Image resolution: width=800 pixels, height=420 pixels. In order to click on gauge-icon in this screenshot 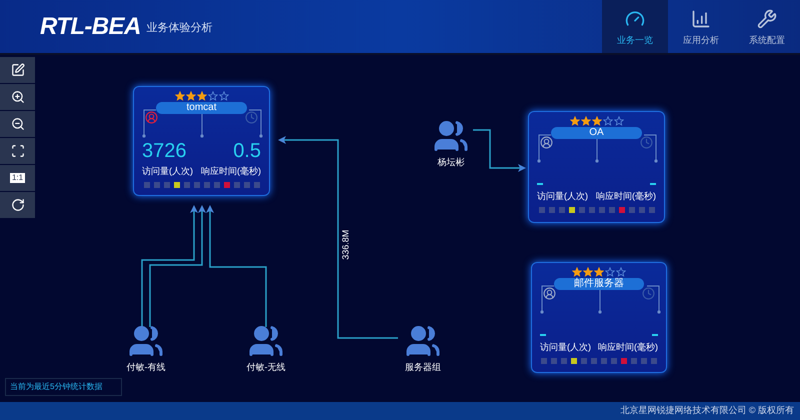, I will do `click(635, 18)`.